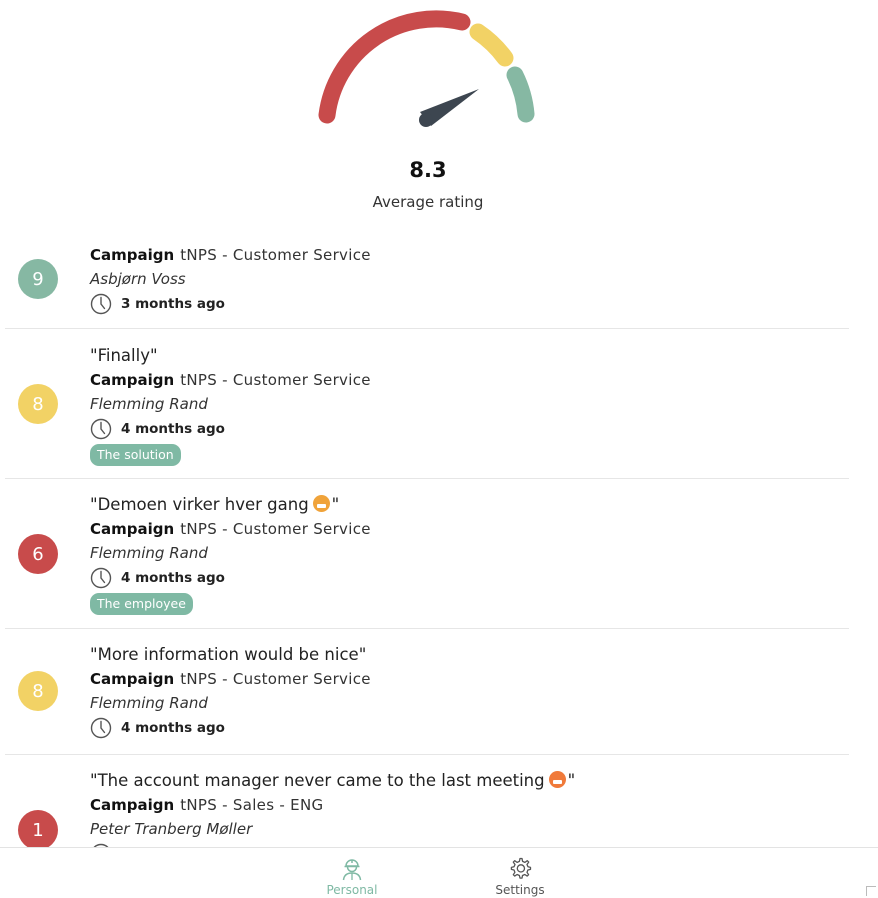 The width and height of the screenshot is (878, 898). Describe the element at coordinates (557, 779) in the screenshot. I see `tired-face-emoji-icon` at that location.